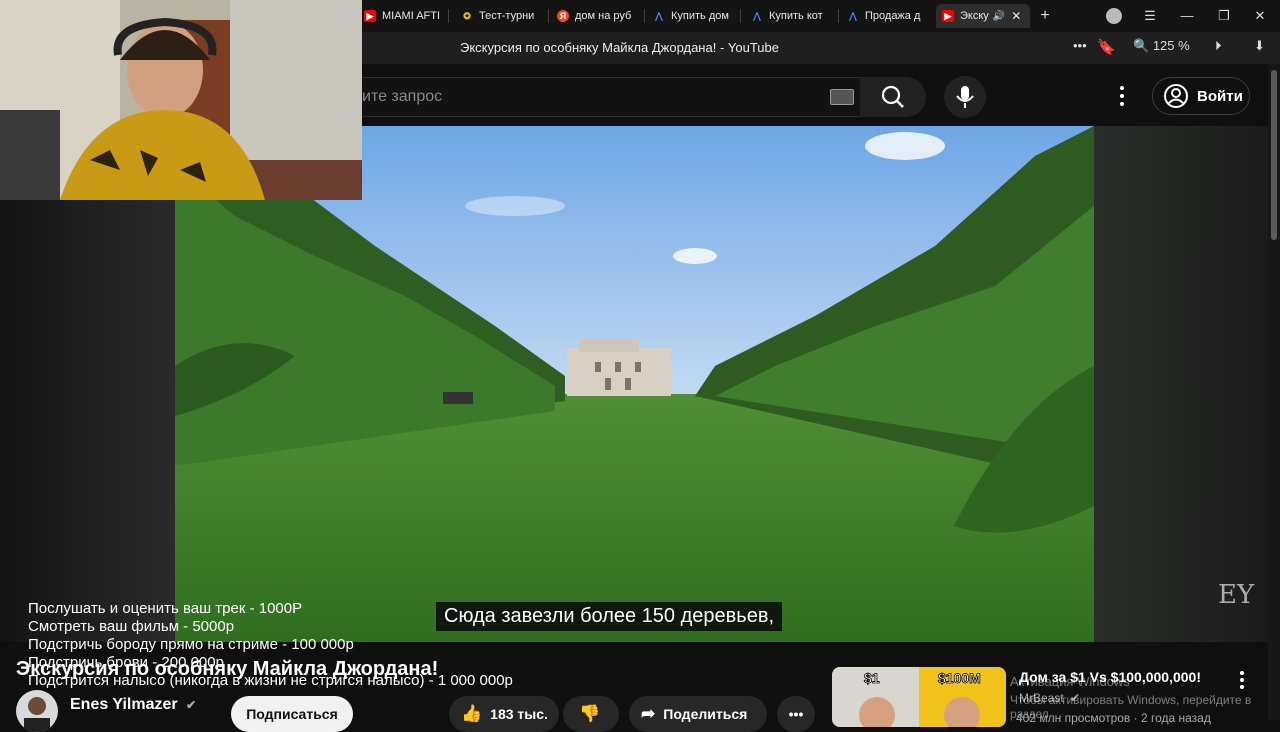  I want to click on account-icon, so click(1176, 96).